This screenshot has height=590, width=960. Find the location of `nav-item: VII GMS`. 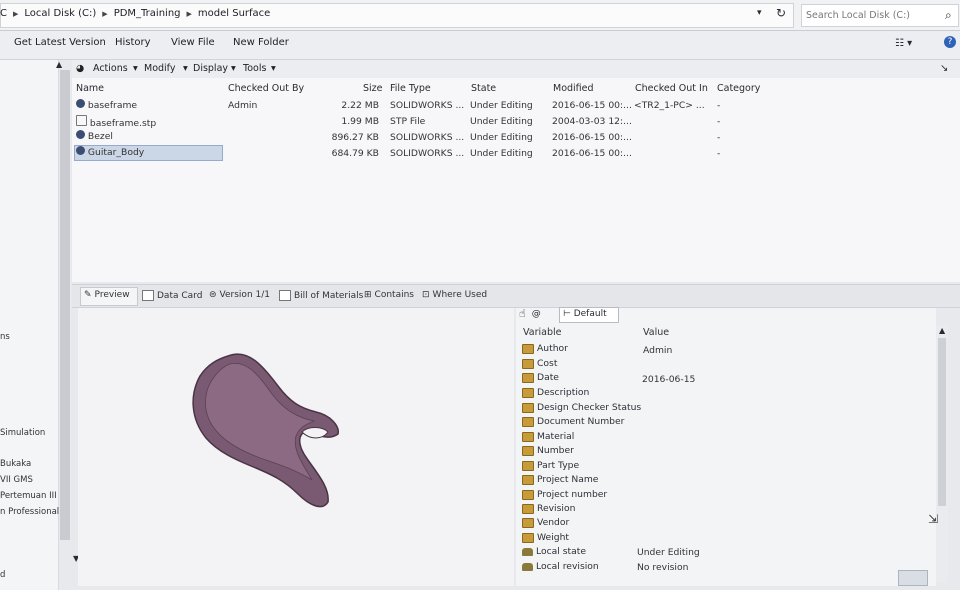

nav-item: VII GMS is located at coordinates (16, 480).